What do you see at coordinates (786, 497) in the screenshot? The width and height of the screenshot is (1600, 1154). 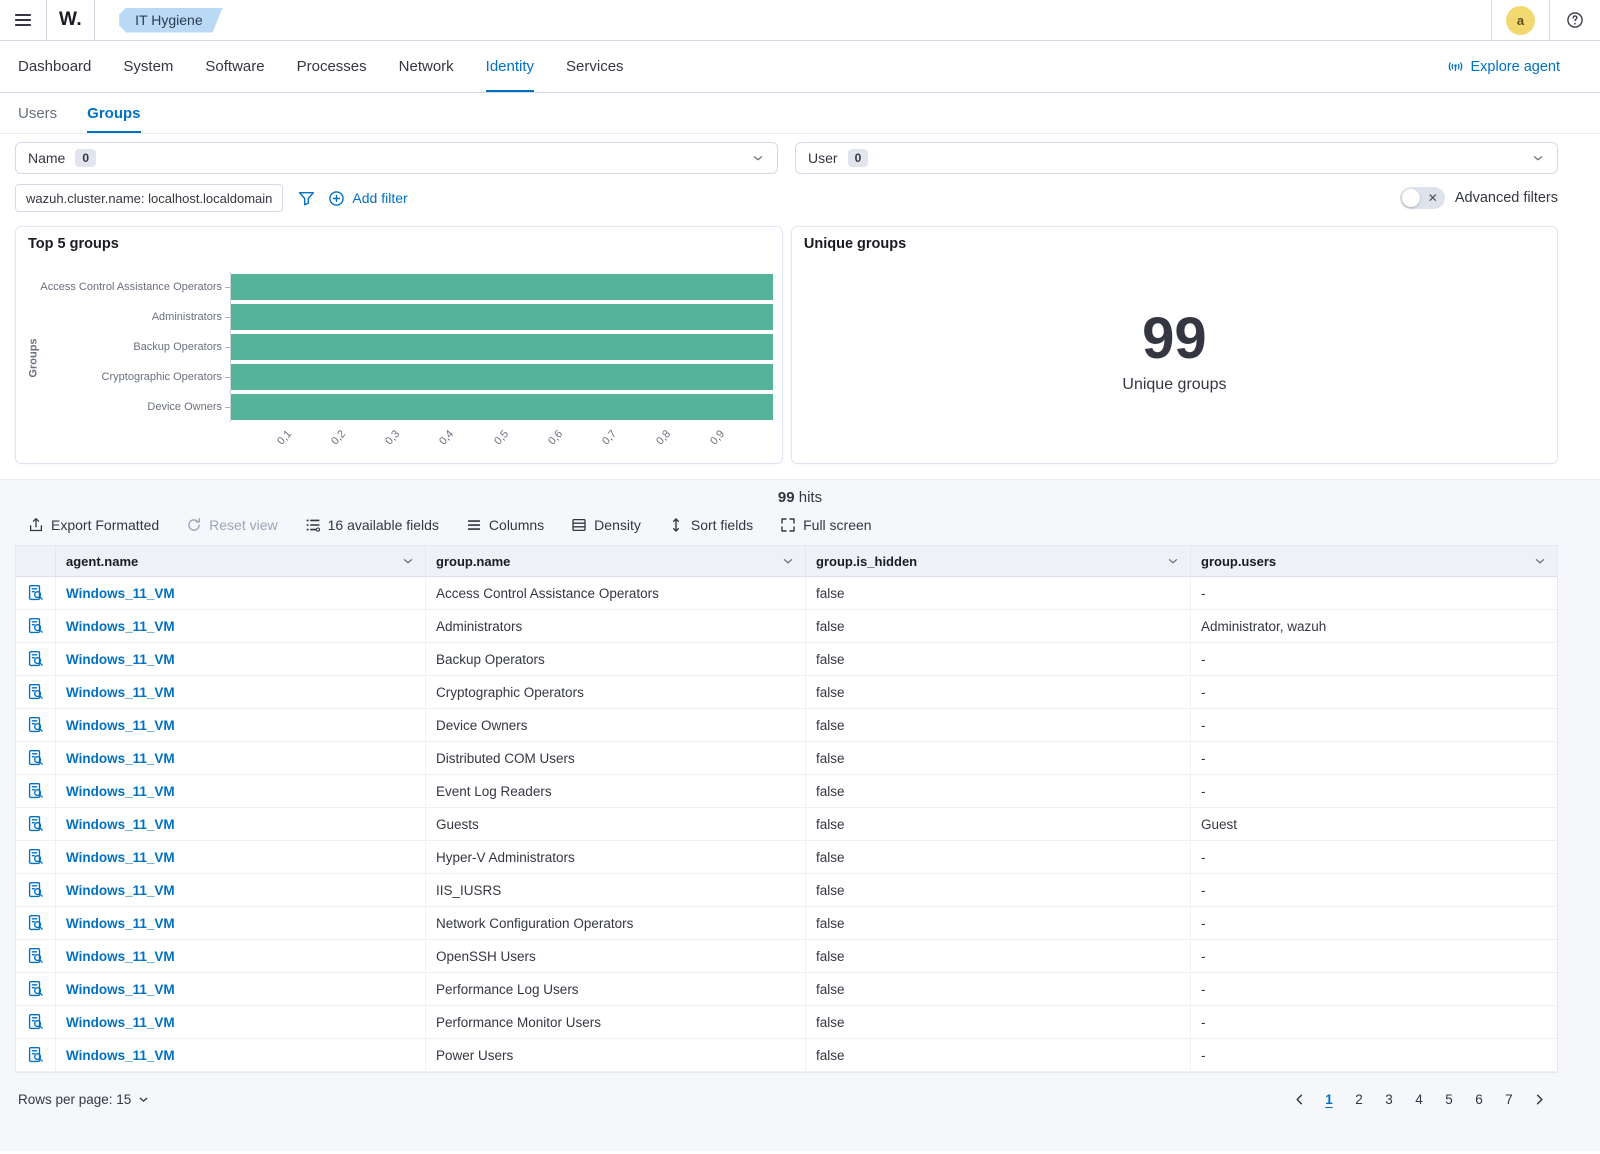 I see `hits-number: 99` at bounding box center [786, 497].